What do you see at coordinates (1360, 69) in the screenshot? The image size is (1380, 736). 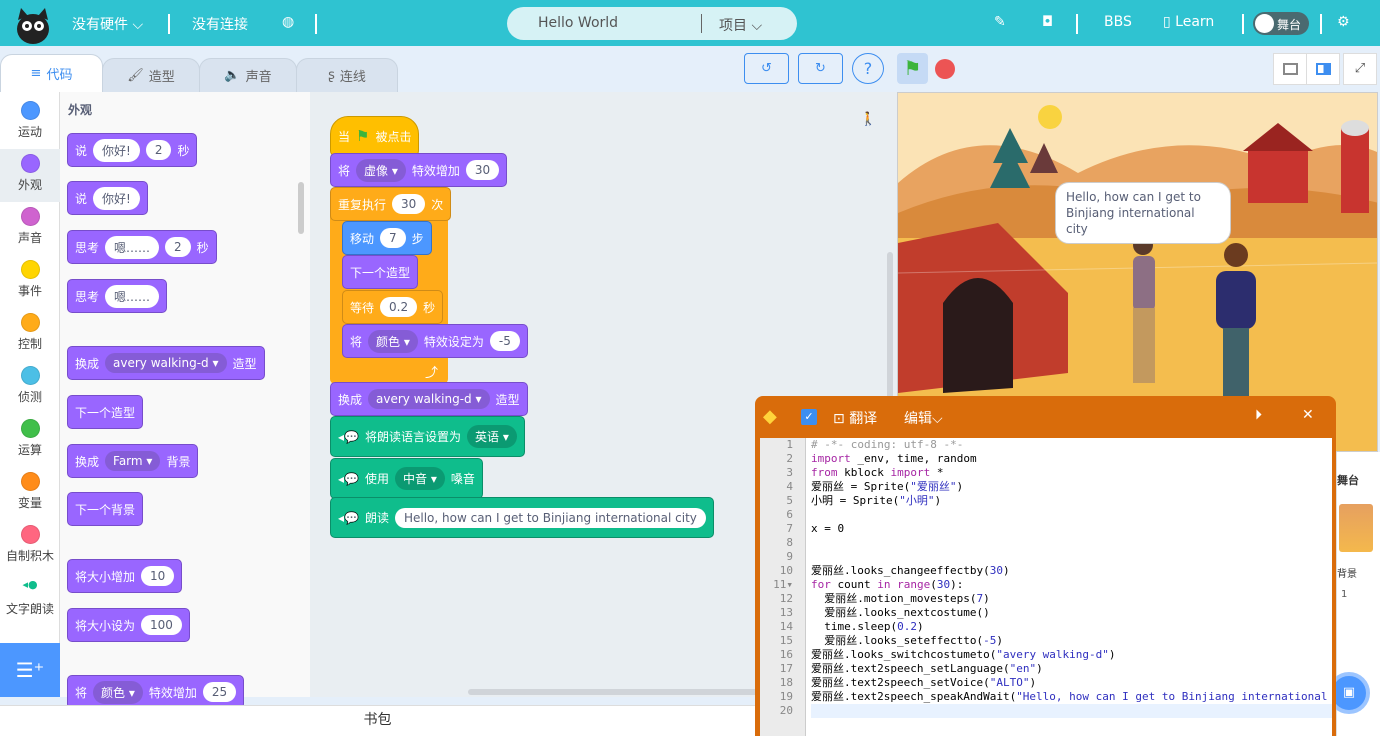 I see `fullscreen-button: ⤢` at bounding box center [1360, 69].